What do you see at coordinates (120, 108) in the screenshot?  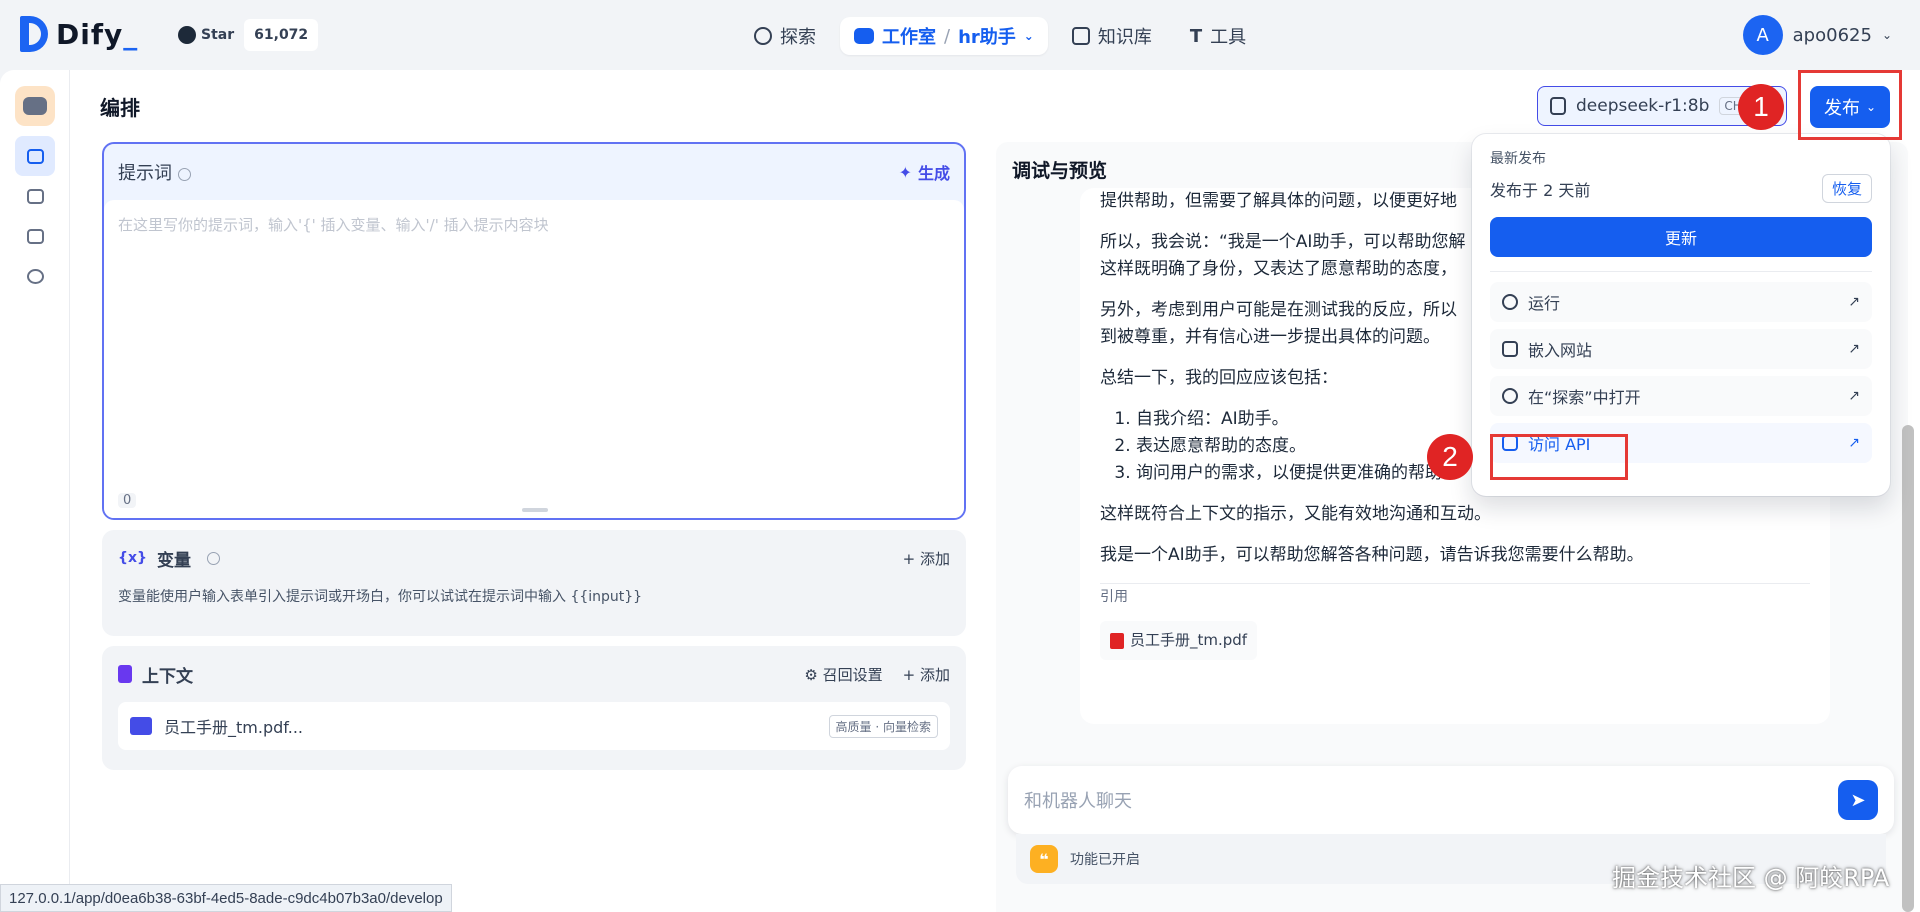 I see `page-title: 编排` at bounding box center [120, 108].